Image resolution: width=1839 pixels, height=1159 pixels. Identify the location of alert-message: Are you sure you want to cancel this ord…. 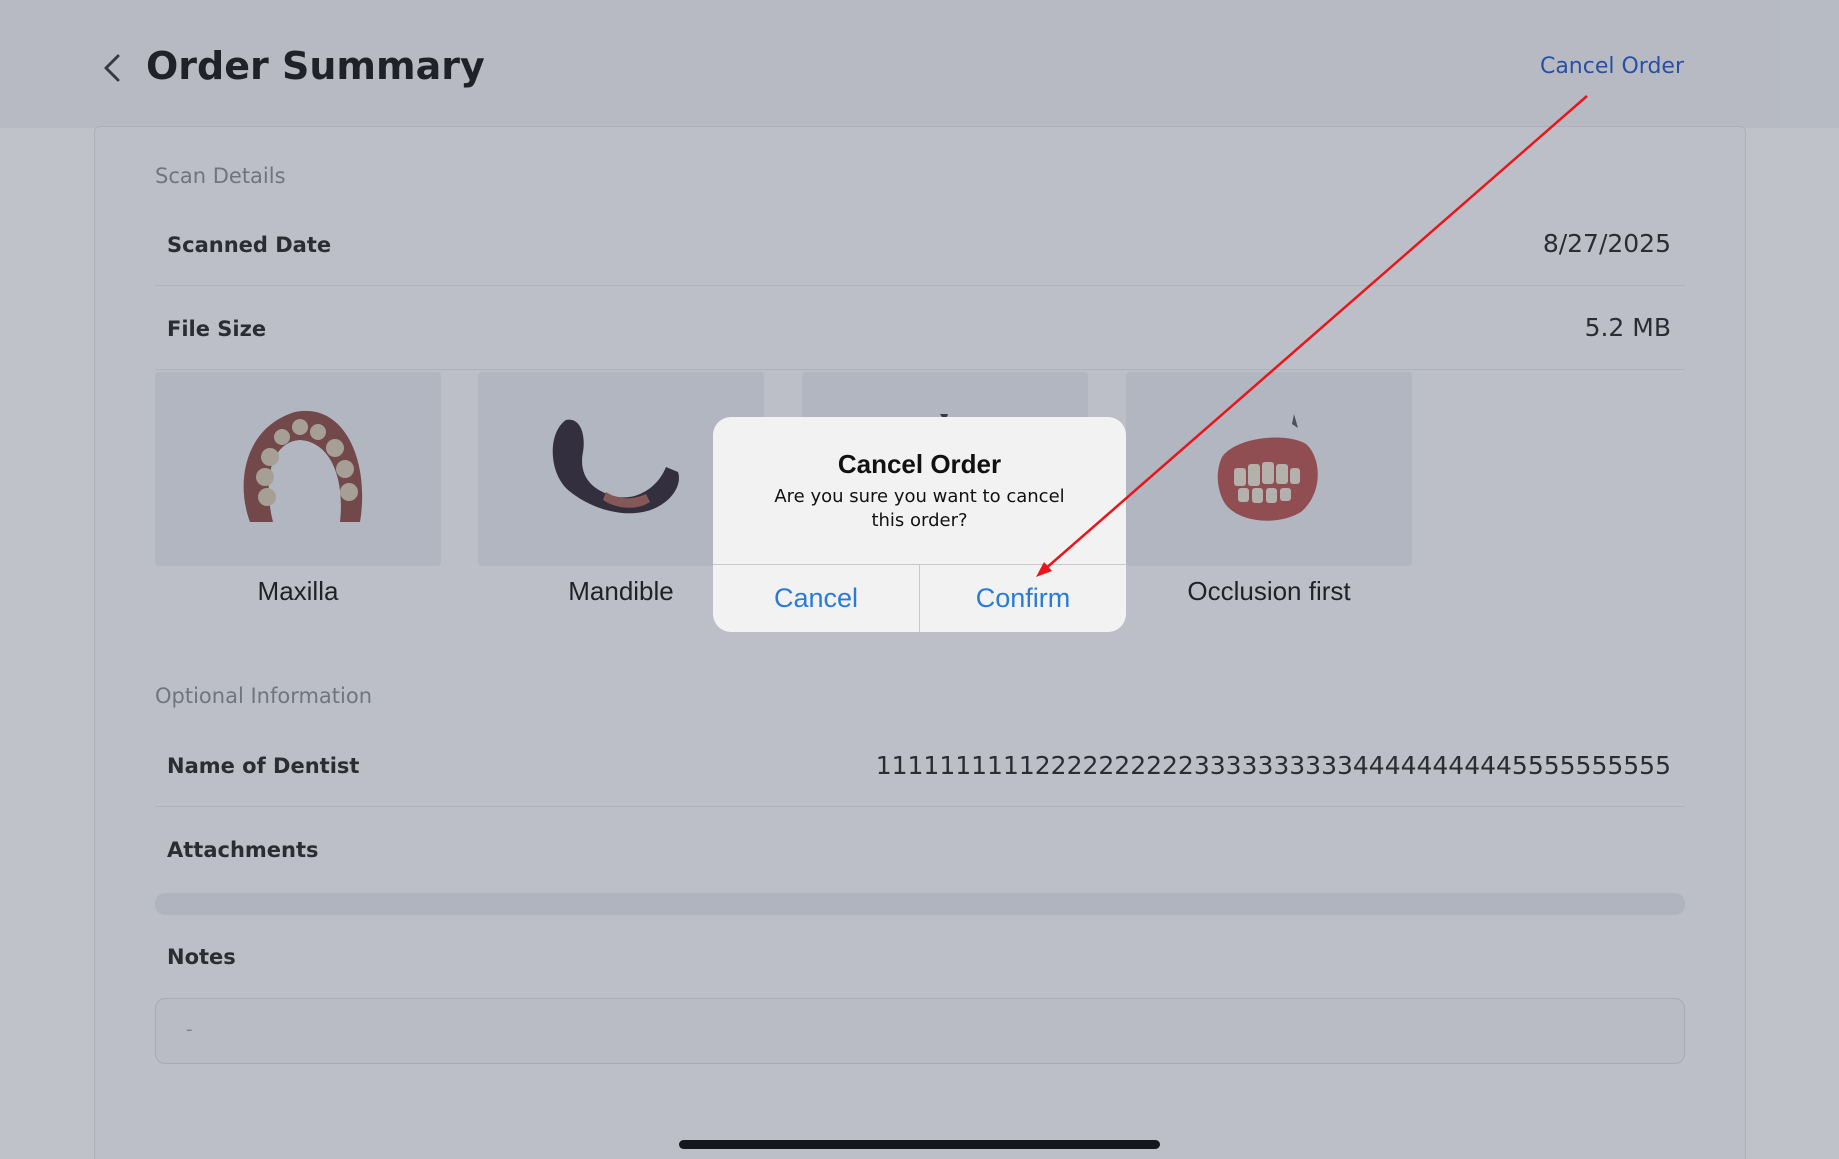
(919, 508).